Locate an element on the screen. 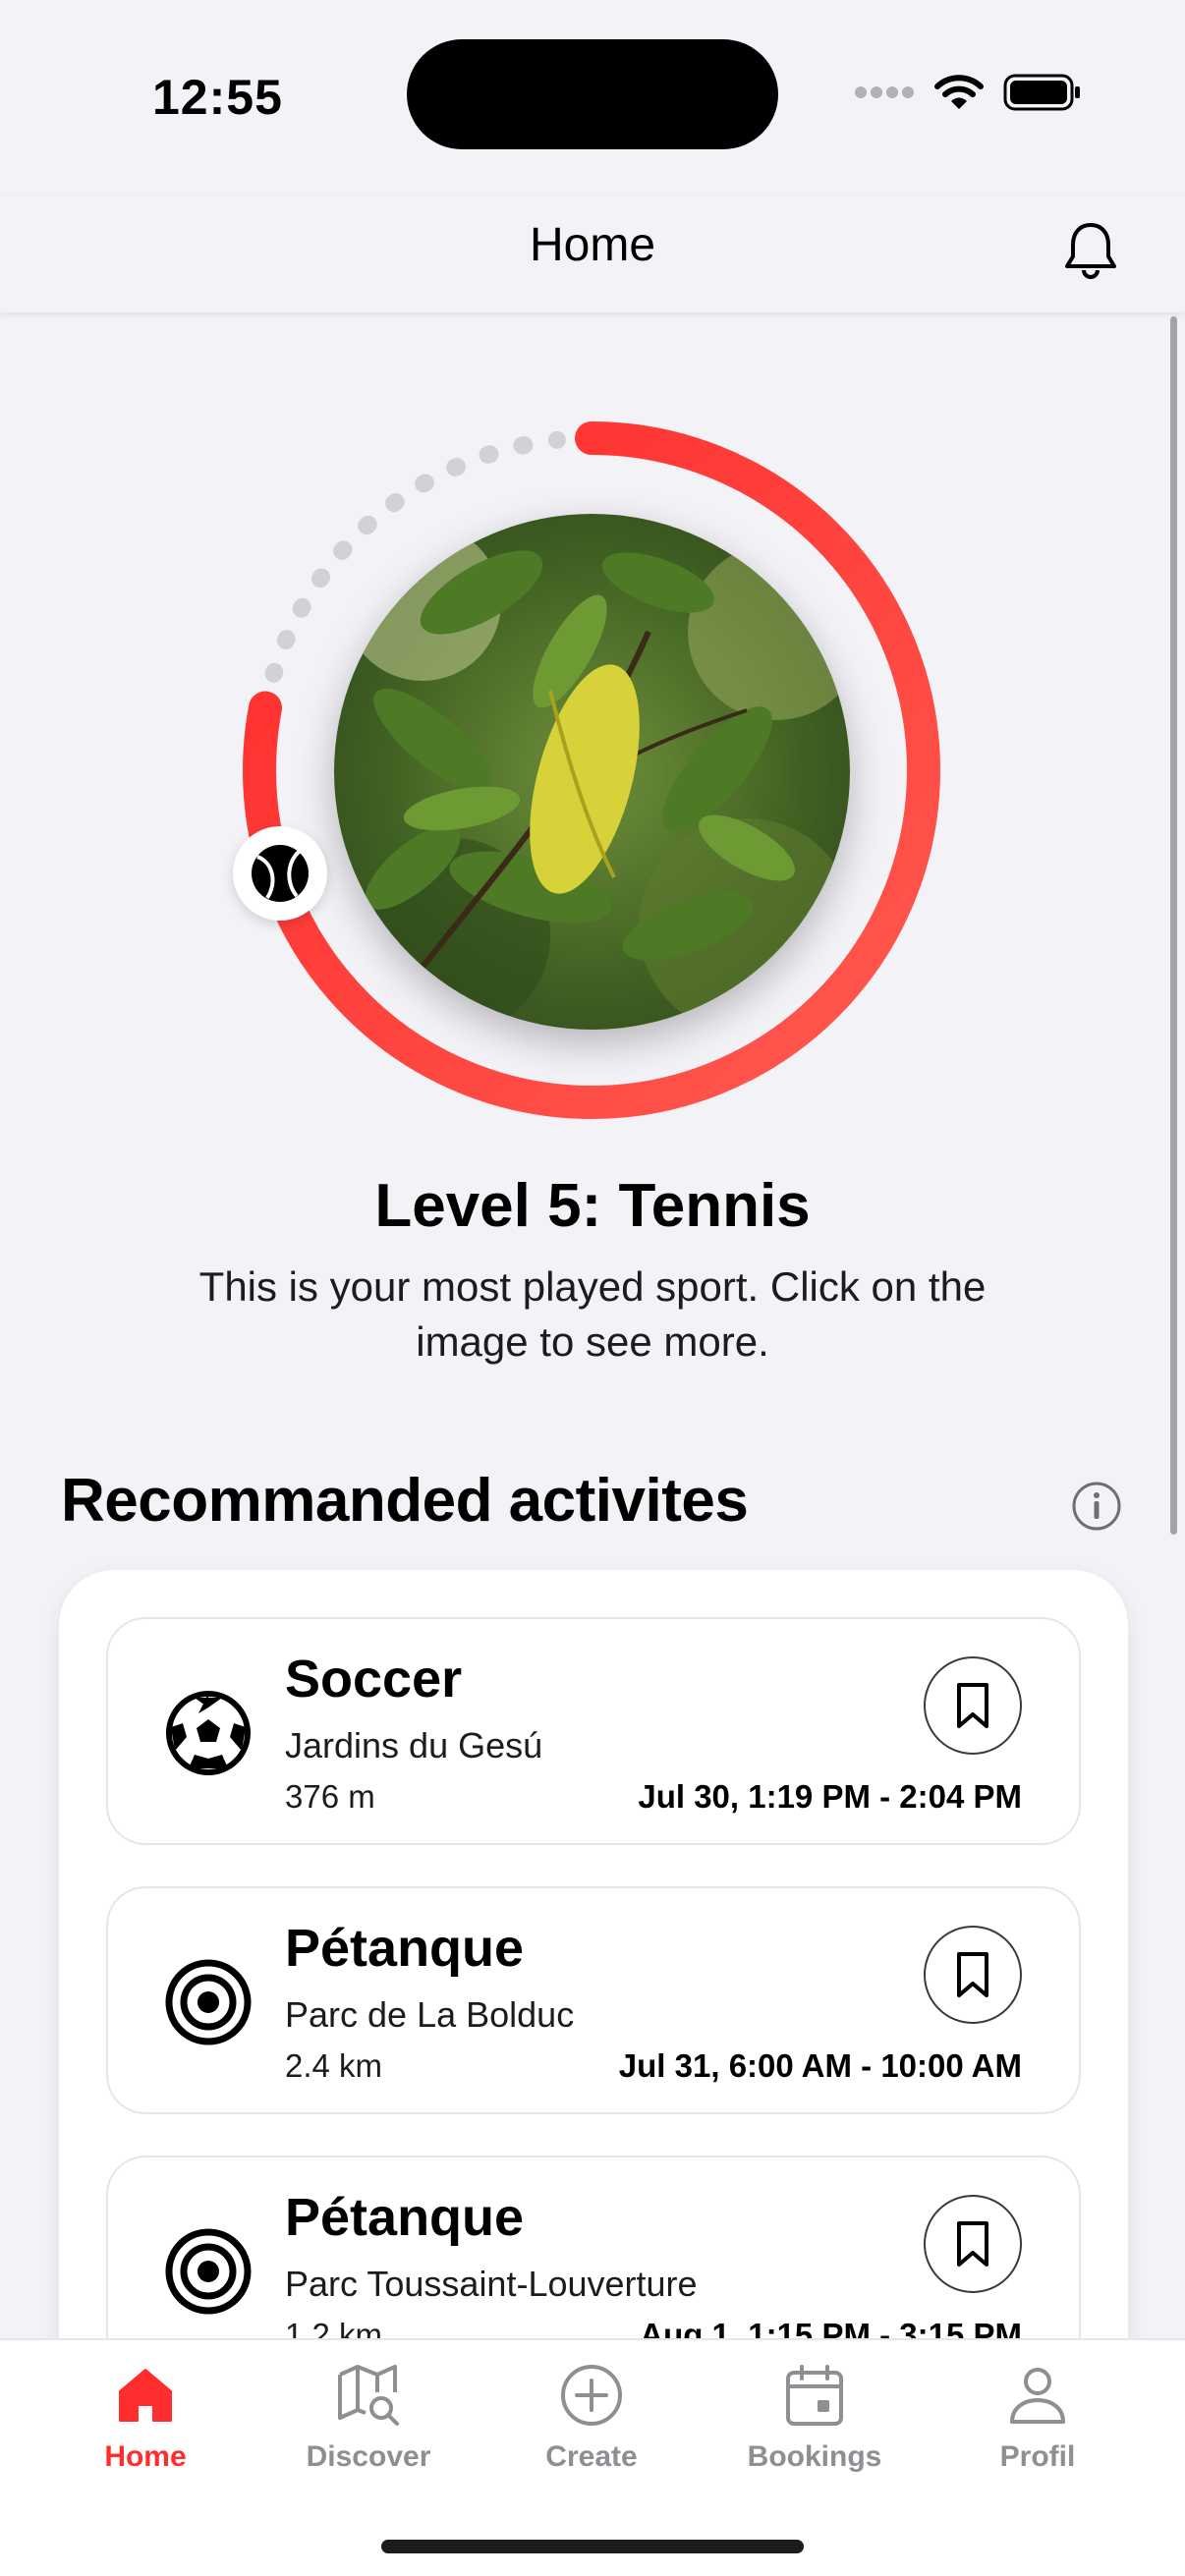 The height and width of the screenshot is (2576, 1185). tennis-badge is located at coordinates (280, 873).